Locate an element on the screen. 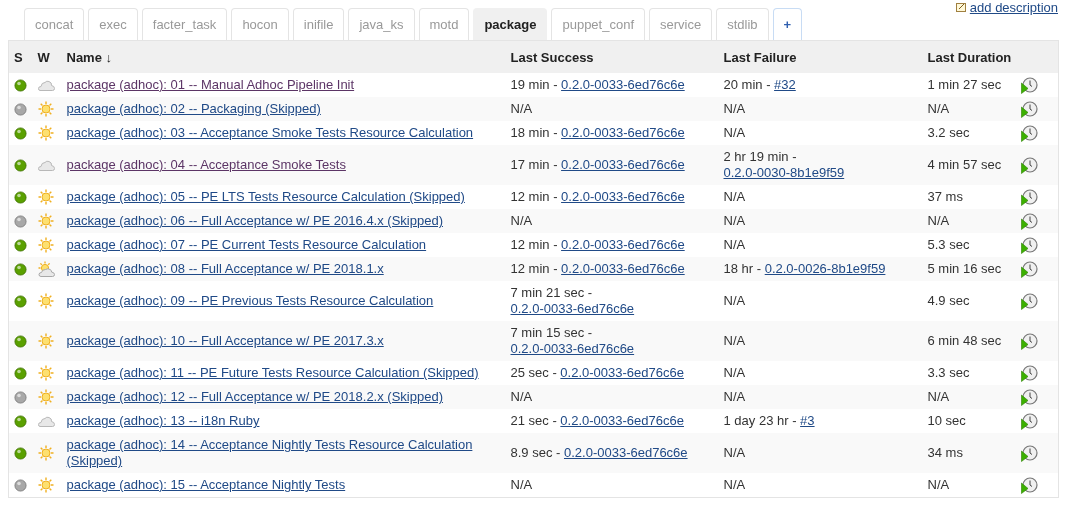 This screenshot has width=1066, height=516. duration-text: 4.9 sec is located at coordinates (948, 300).